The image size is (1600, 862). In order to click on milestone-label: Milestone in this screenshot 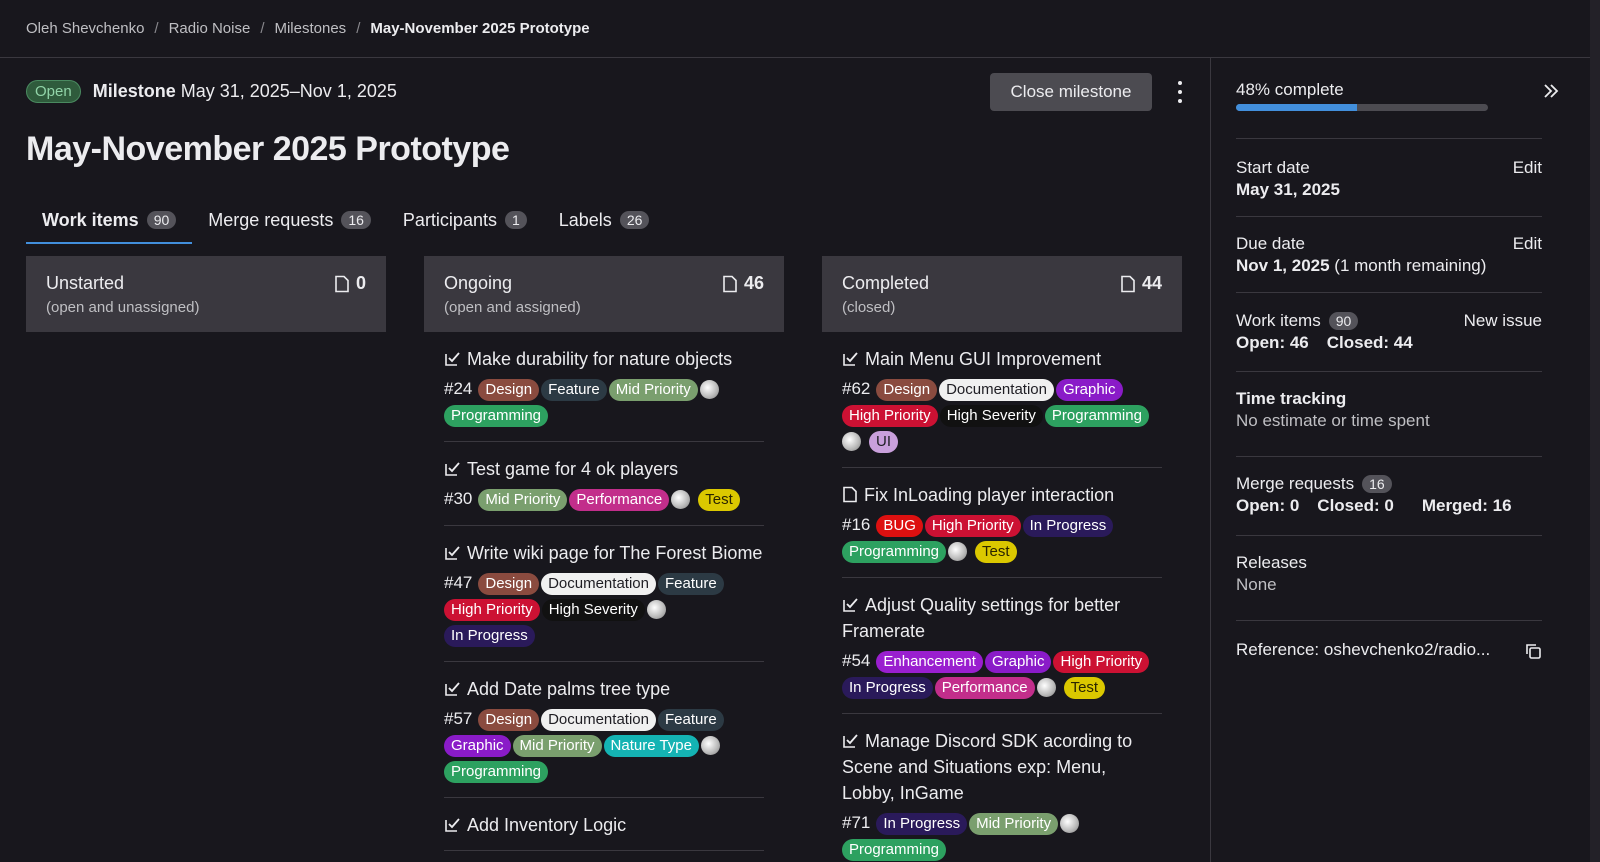, I will do `click(134, 91)`.